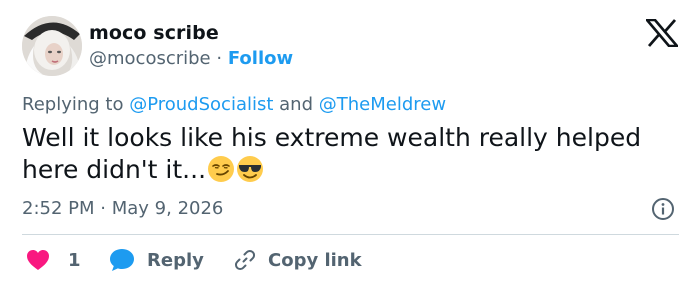 The width and height of the screenshot is (700, 287). Describe the element at coordinates (662, 33) in the screenshot. I see `x-logo-icon` at that location.